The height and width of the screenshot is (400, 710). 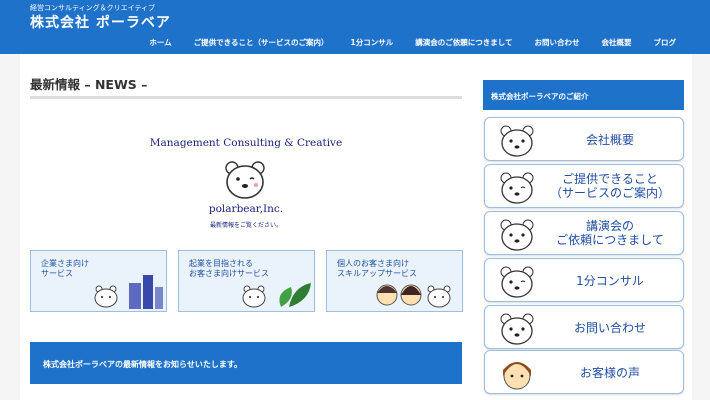 What do you see at coordinates (584, 280) in the screenshot?
I see `sidebar-item-one-minute-consult: 1分コンサル` at bounding box center [584, 280].